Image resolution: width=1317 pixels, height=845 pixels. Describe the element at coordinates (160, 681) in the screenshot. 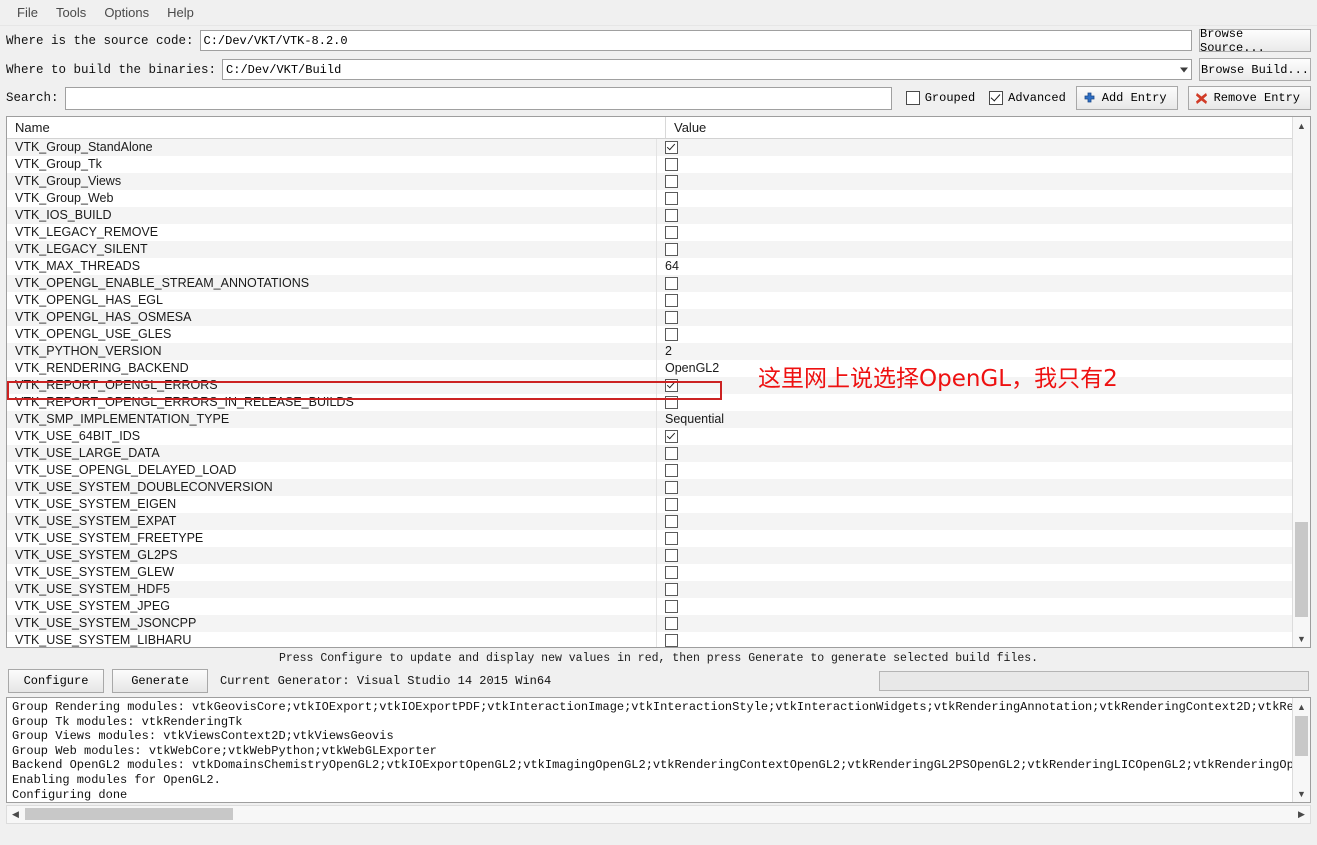

I see `generate-button: Generate` at that location.